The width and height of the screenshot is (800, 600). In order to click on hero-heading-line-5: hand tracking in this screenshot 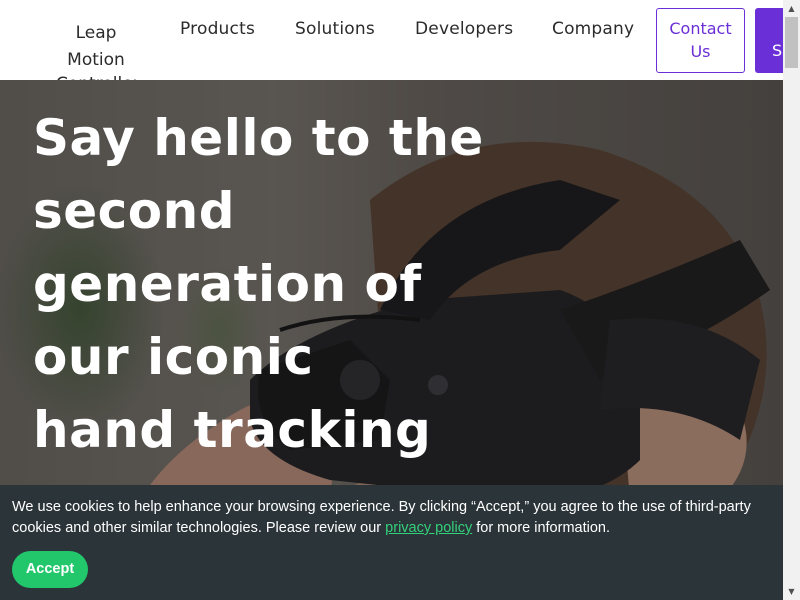, I will do `click(232, 430)`.